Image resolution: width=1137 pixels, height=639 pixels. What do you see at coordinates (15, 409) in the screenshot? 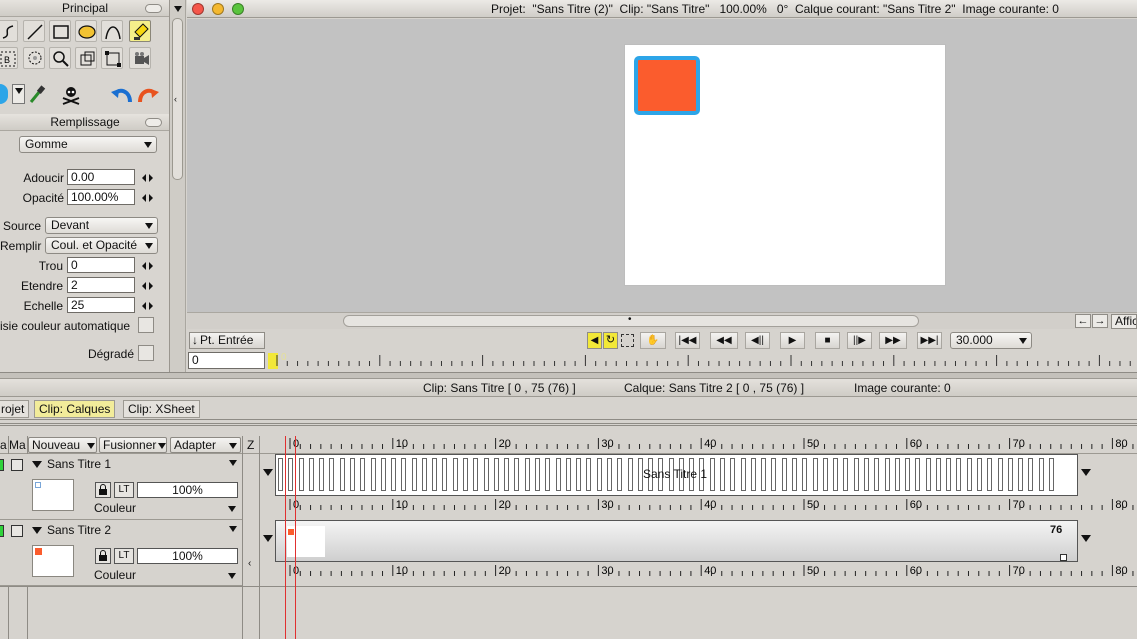
I see `tab-projet: rojet` at bounding box center [15, 409].